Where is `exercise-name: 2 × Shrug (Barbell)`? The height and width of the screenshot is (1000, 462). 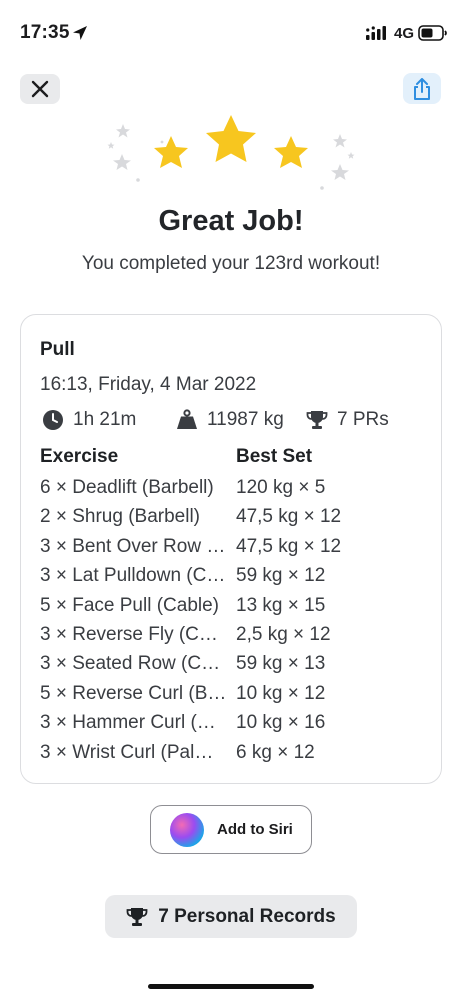 exercise-name: 2 × Shrug (Barbell) is located at coordinates (120, 517).